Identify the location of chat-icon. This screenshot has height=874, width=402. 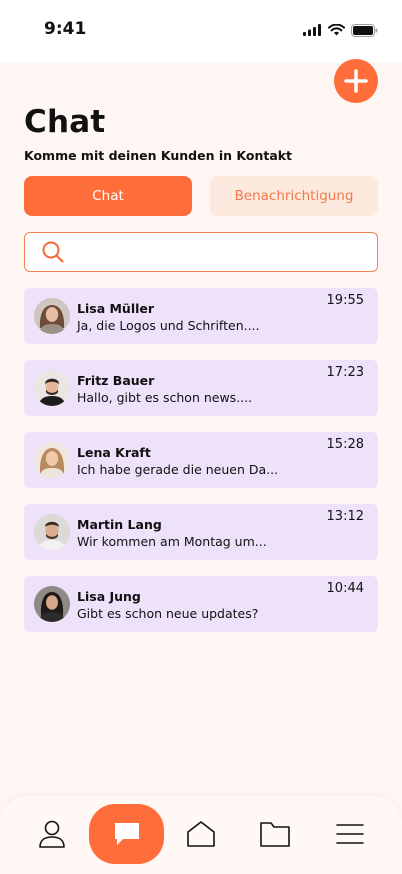
(126, 834).